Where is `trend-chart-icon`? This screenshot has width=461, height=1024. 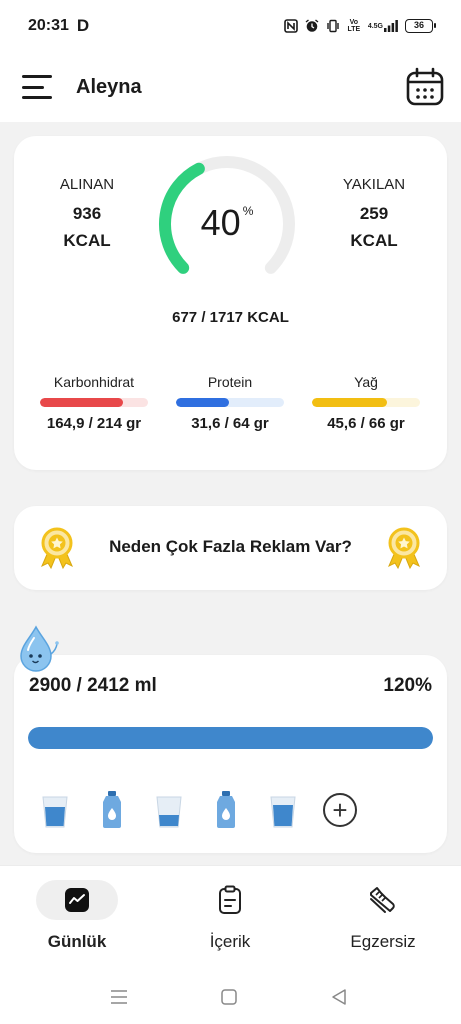
trend-chart-icon is located at coordinates (77, 900).